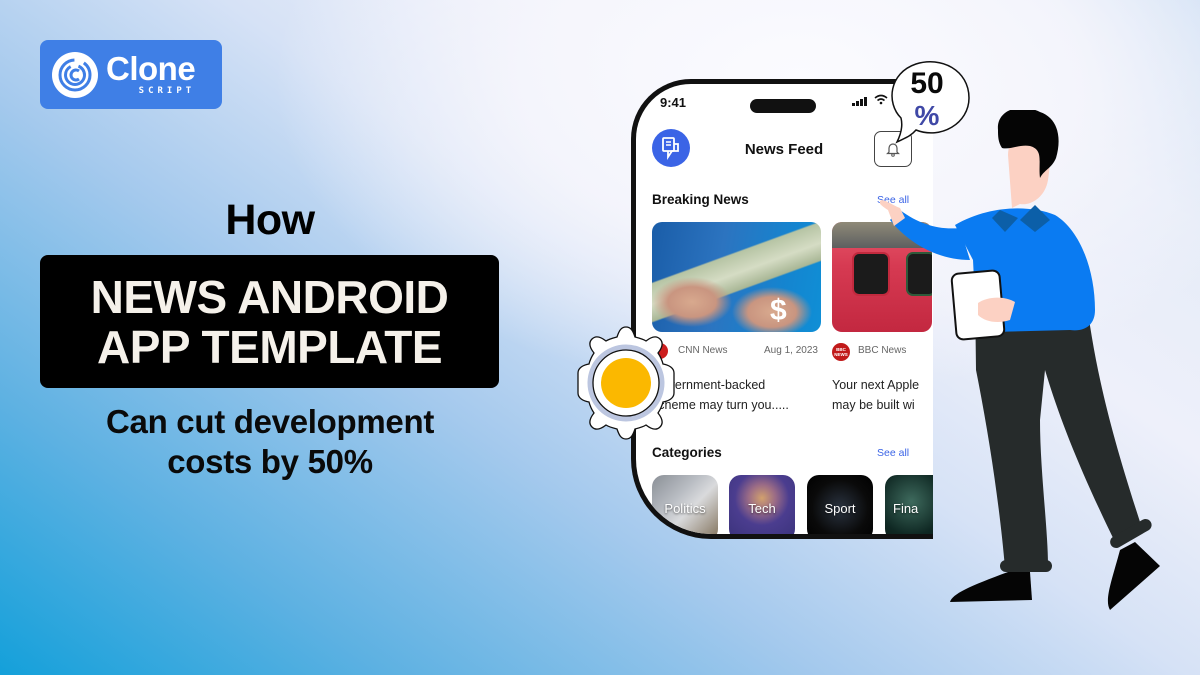  What do you see at coordinates (859, 101) in the screenshot?
I see `signal-icon` at bounding box center [859, 101].